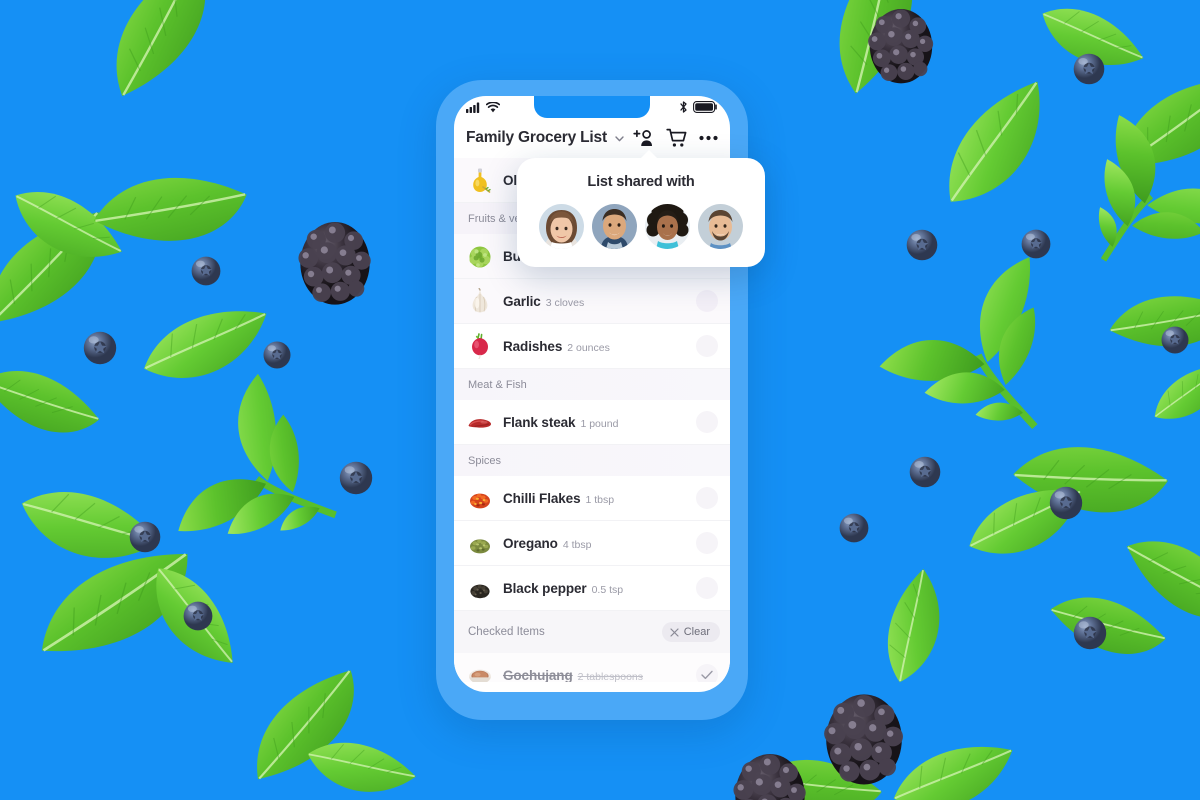 Image resolution: width=1200 pixels, height=800 pixels. What do you see at coordinates (705, 109) in the screenshot?
I see `battery-icon` at bounding box center [705, 109].